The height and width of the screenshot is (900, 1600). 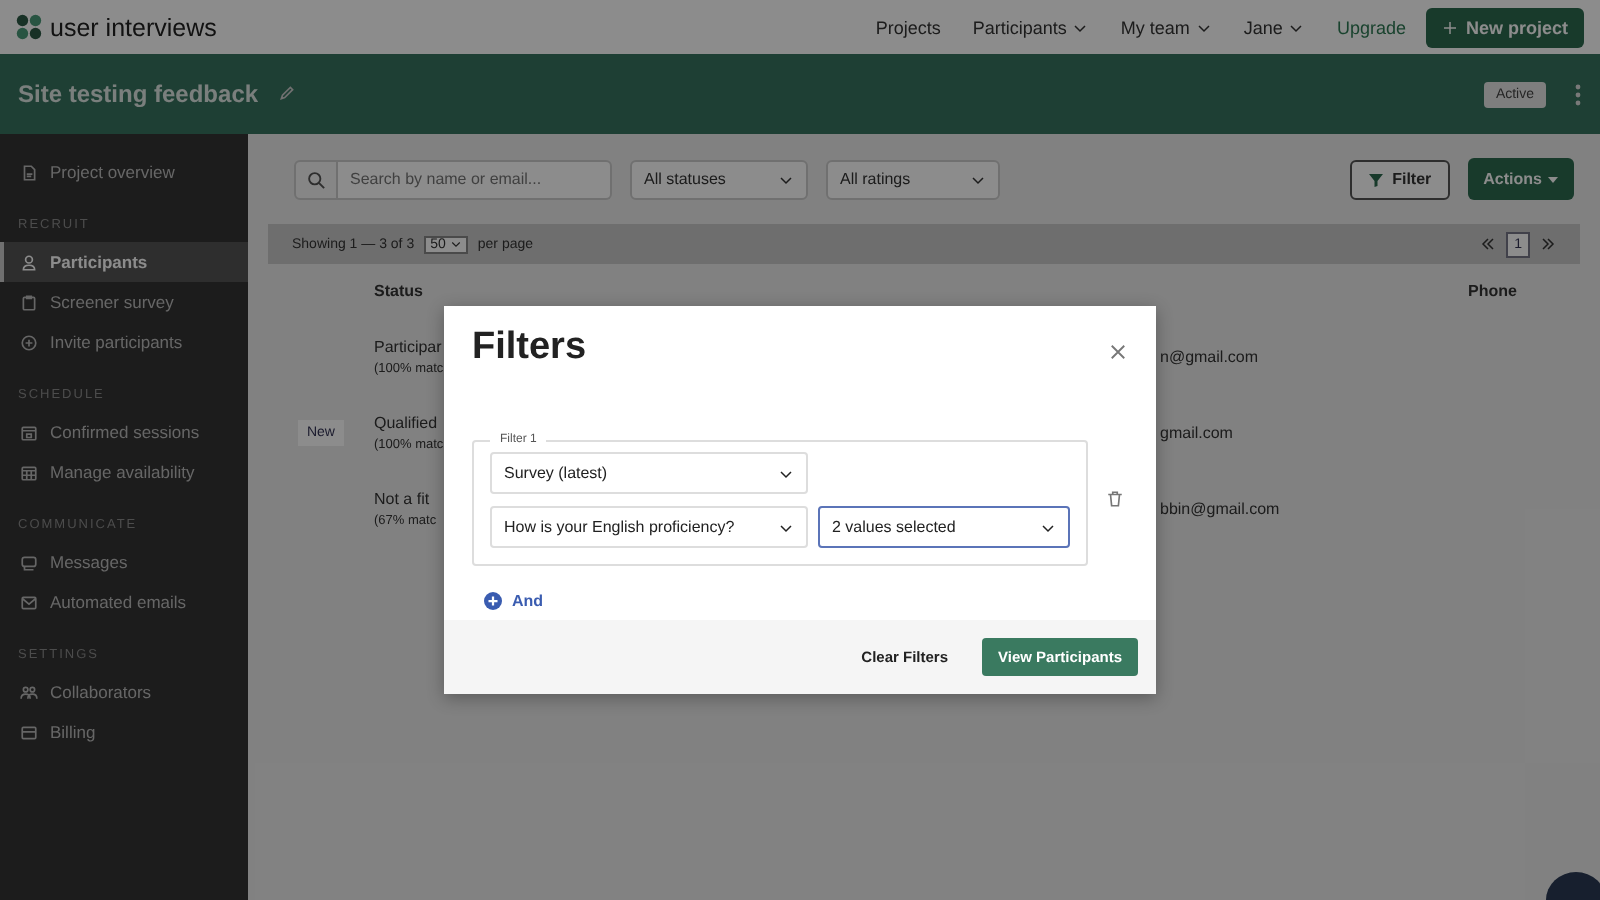 I want to click on person-icon, so click(x=29, y=262).